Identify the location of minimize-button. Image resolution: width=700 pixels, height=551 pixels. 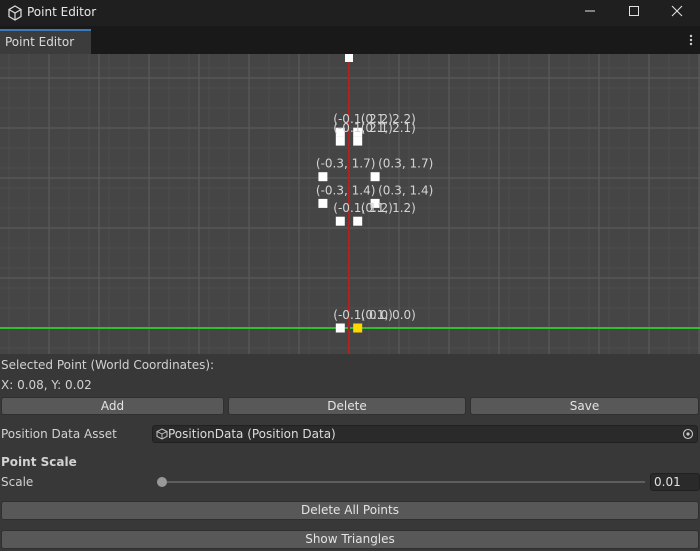
(590, 13).